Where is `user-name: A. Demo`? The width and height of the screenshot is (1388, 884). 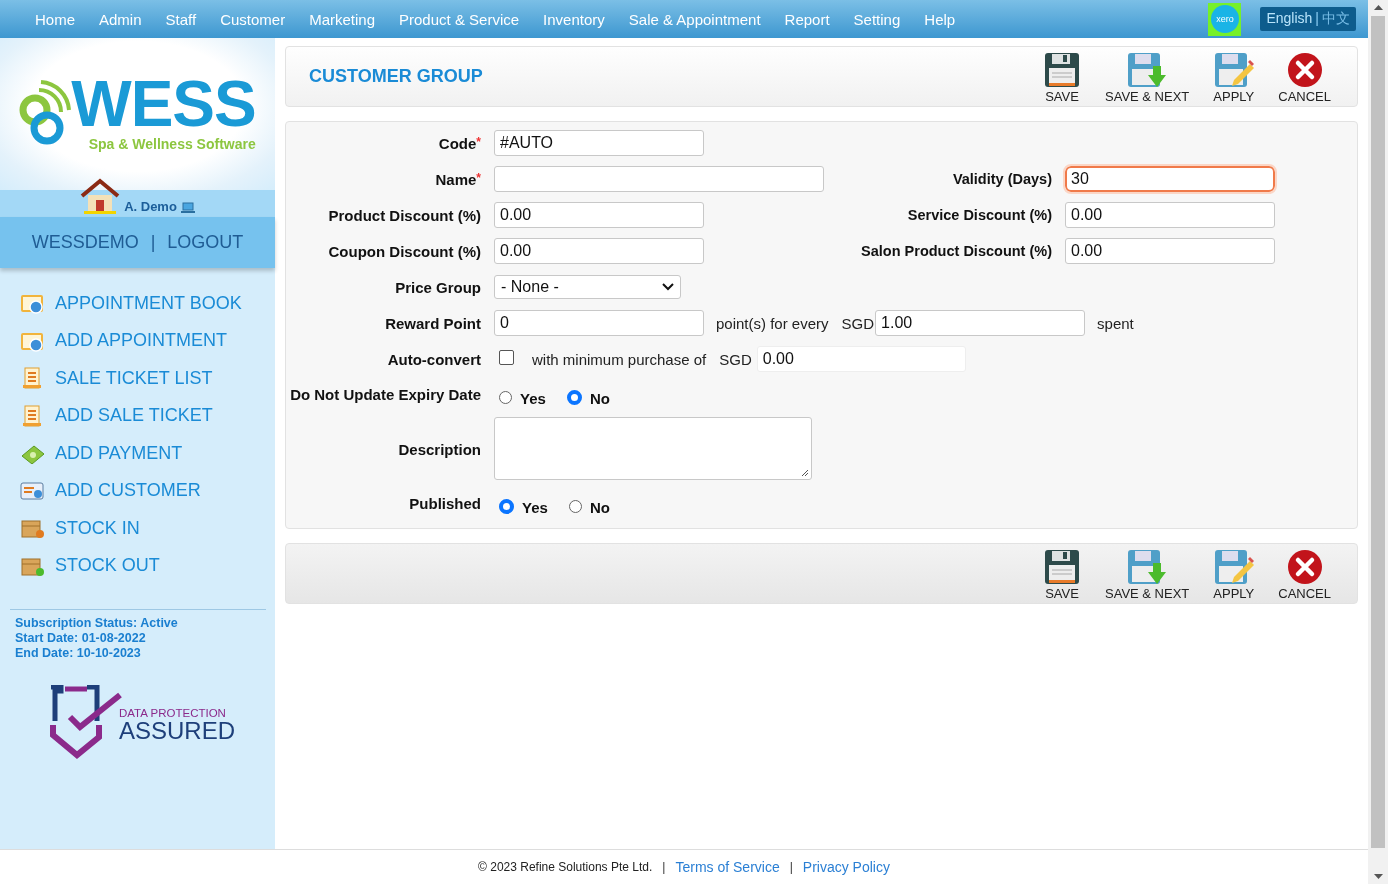
user-name: A. Demo is located at coordinates (150, 206).